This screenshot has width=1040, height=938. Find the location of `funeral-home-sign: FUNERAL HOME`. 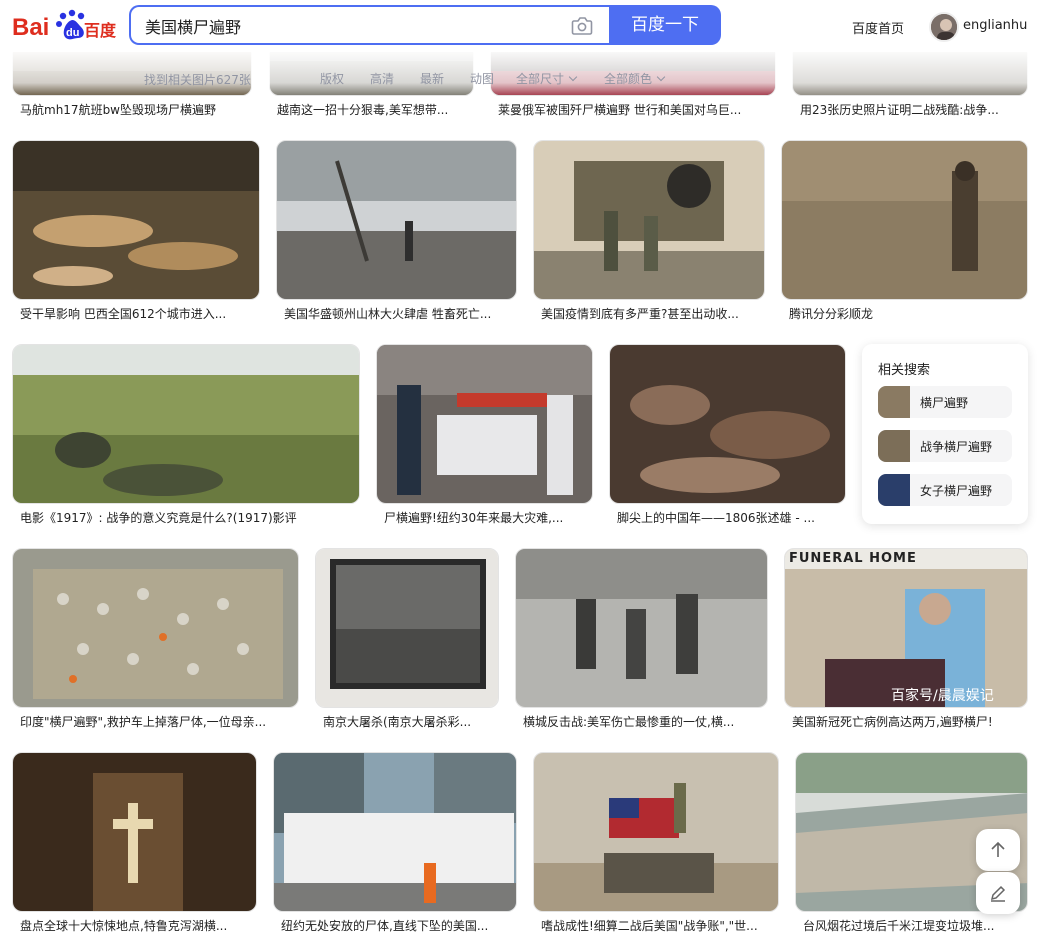

funeral-home-sign: FUNERAL HOME is located at coordinates (853, 558).